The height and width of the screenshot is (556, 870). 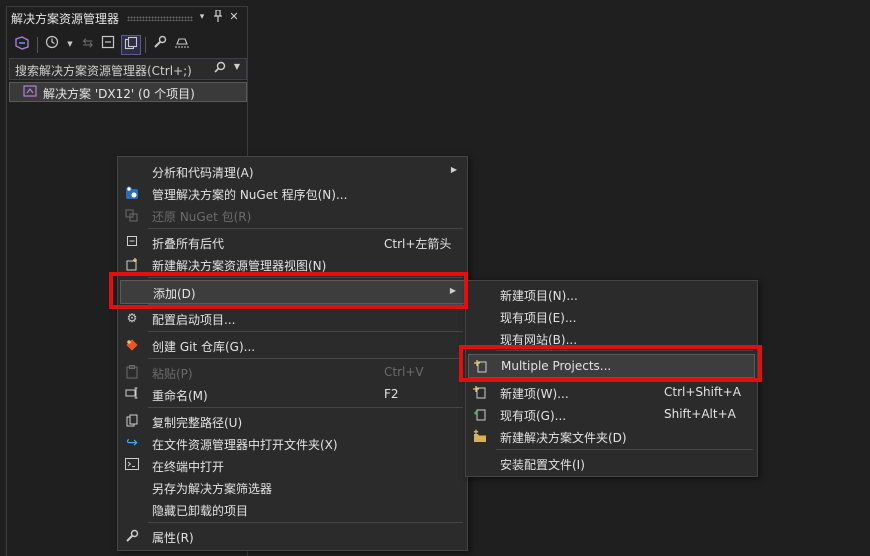 I want to click on submenu-item-new-item: 新建项(W)... Ctrl+Shift+A, so click(x=611, y=392).